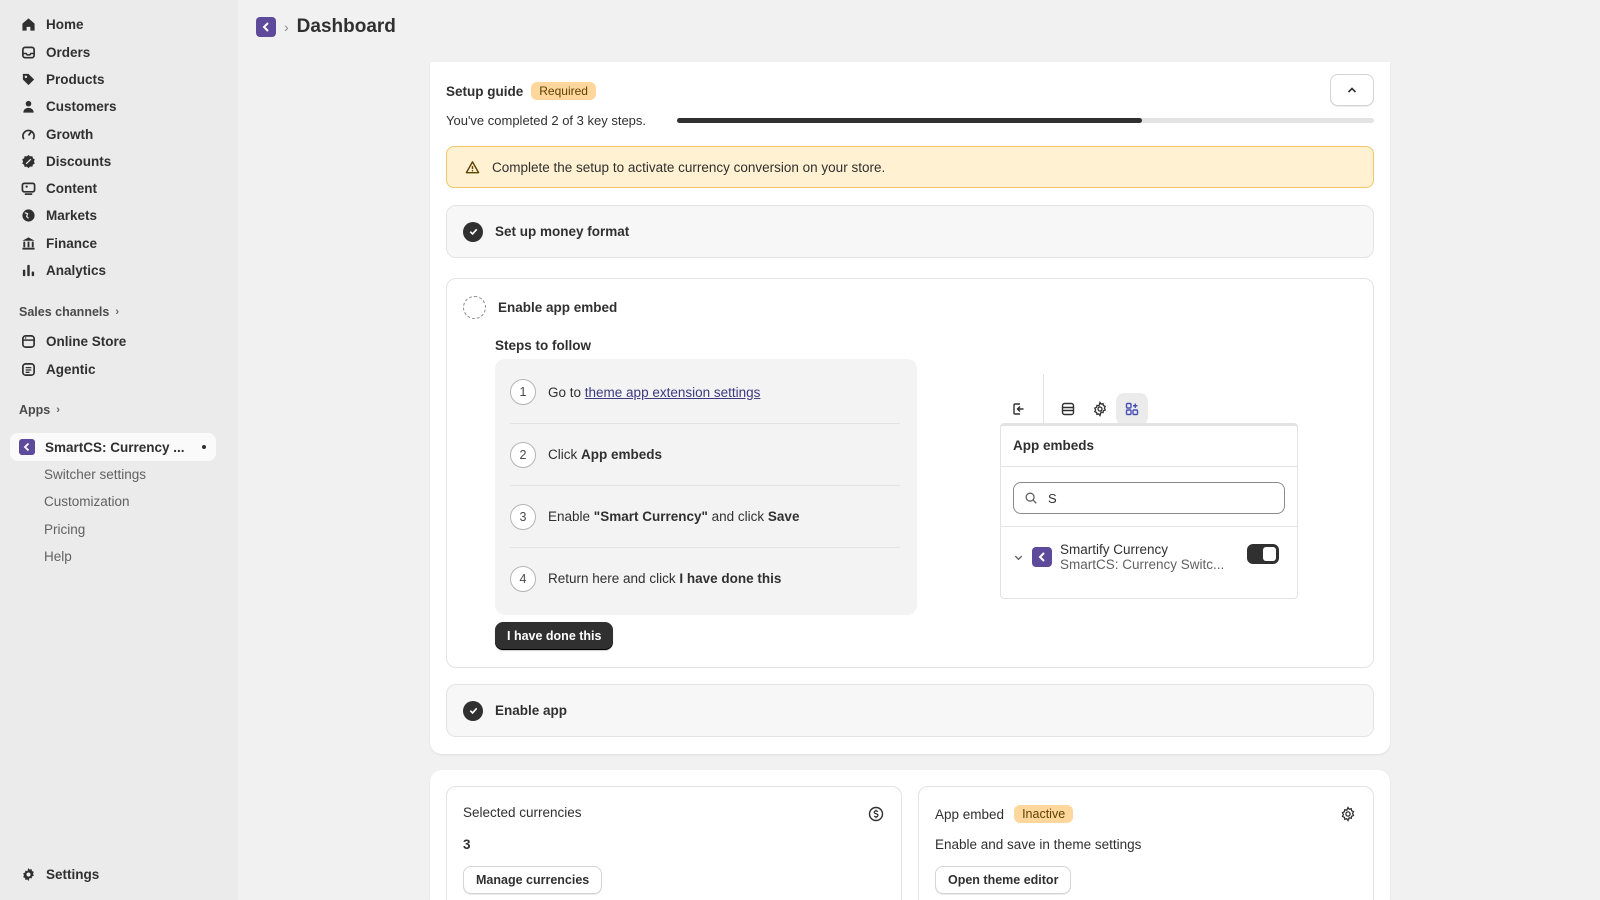 This screenshot has width=1600, height=900. I want to click on dollar-circle-icon, so click(876, 814).